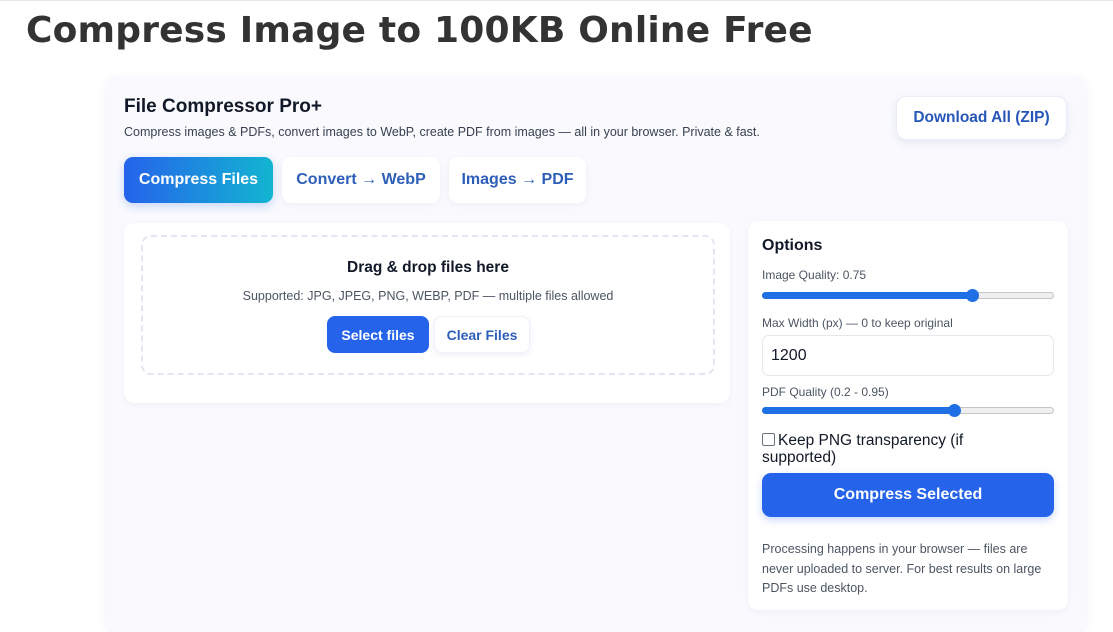  What do you see at coordinates (863, 449) in the screenshot?
I see `keep-png-transparency-label: Keep PNG transparency (if supported)` at bounding box center [863, 449].